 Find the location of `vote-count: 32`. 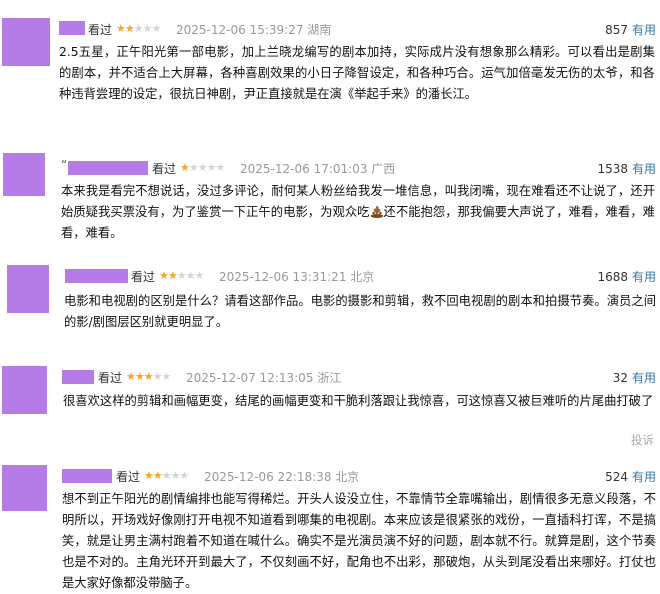

vote-count: 32 is located at coordinates (620, 378).